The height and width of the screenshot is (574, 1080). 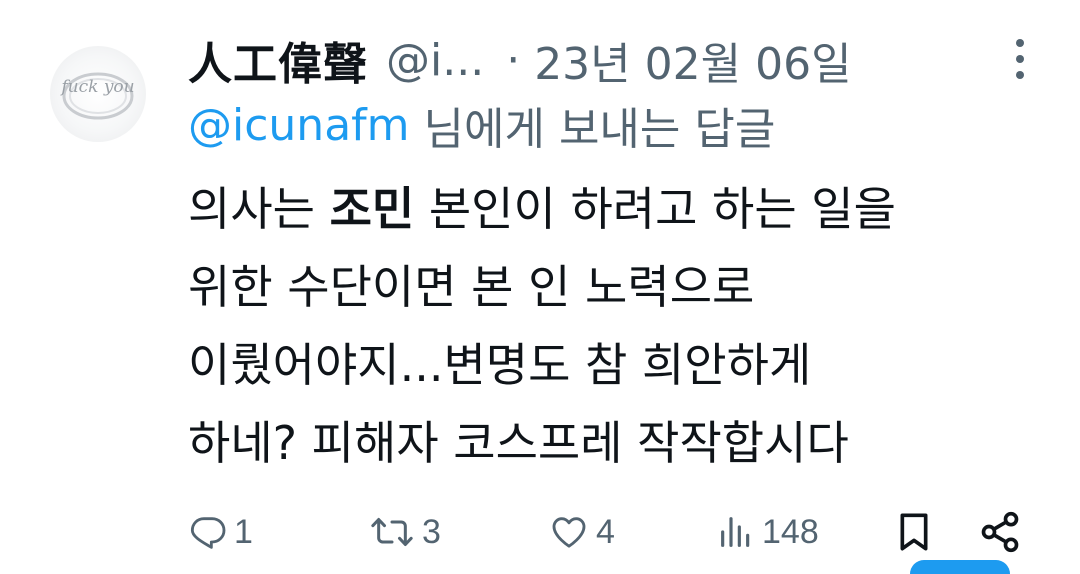 What do you see at coordinates (96, 87) in the screenshot?
I see `avatar-script-text: fuck you` at bounding box center [96, 87].